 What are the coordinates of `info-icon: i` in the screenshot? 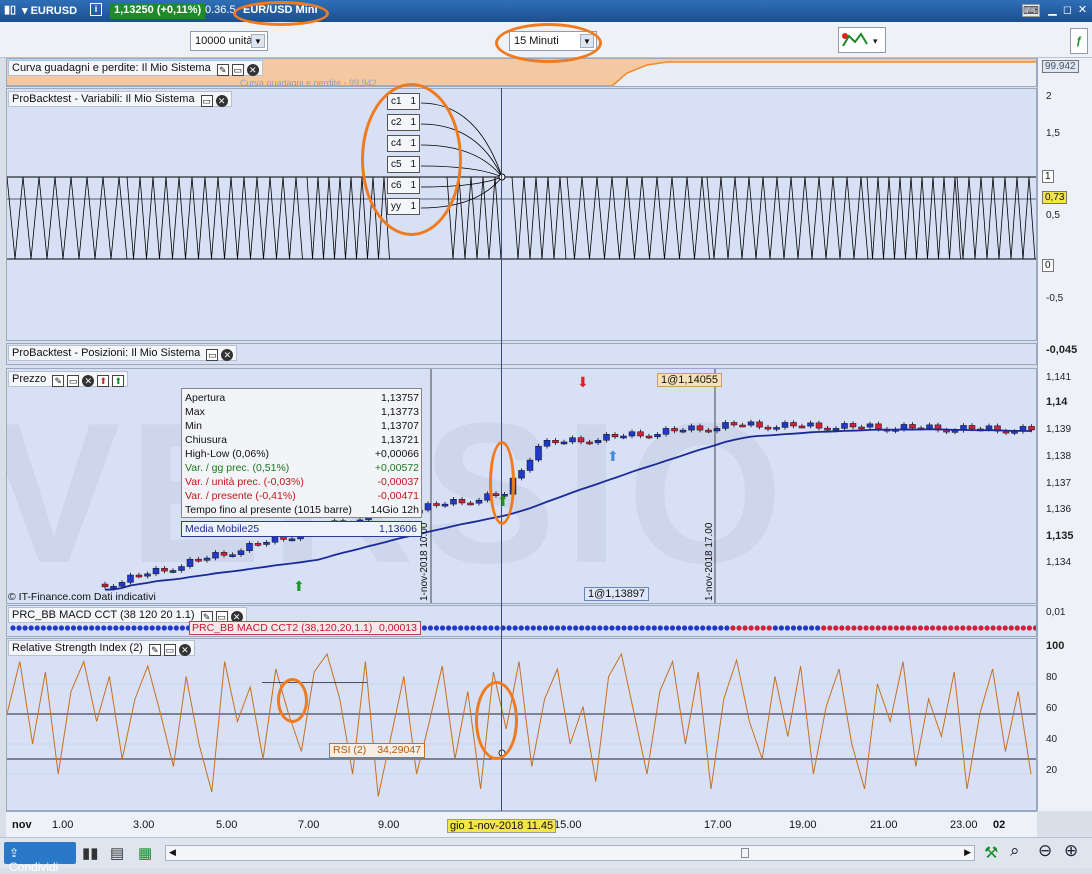 It's located at (96, 9).